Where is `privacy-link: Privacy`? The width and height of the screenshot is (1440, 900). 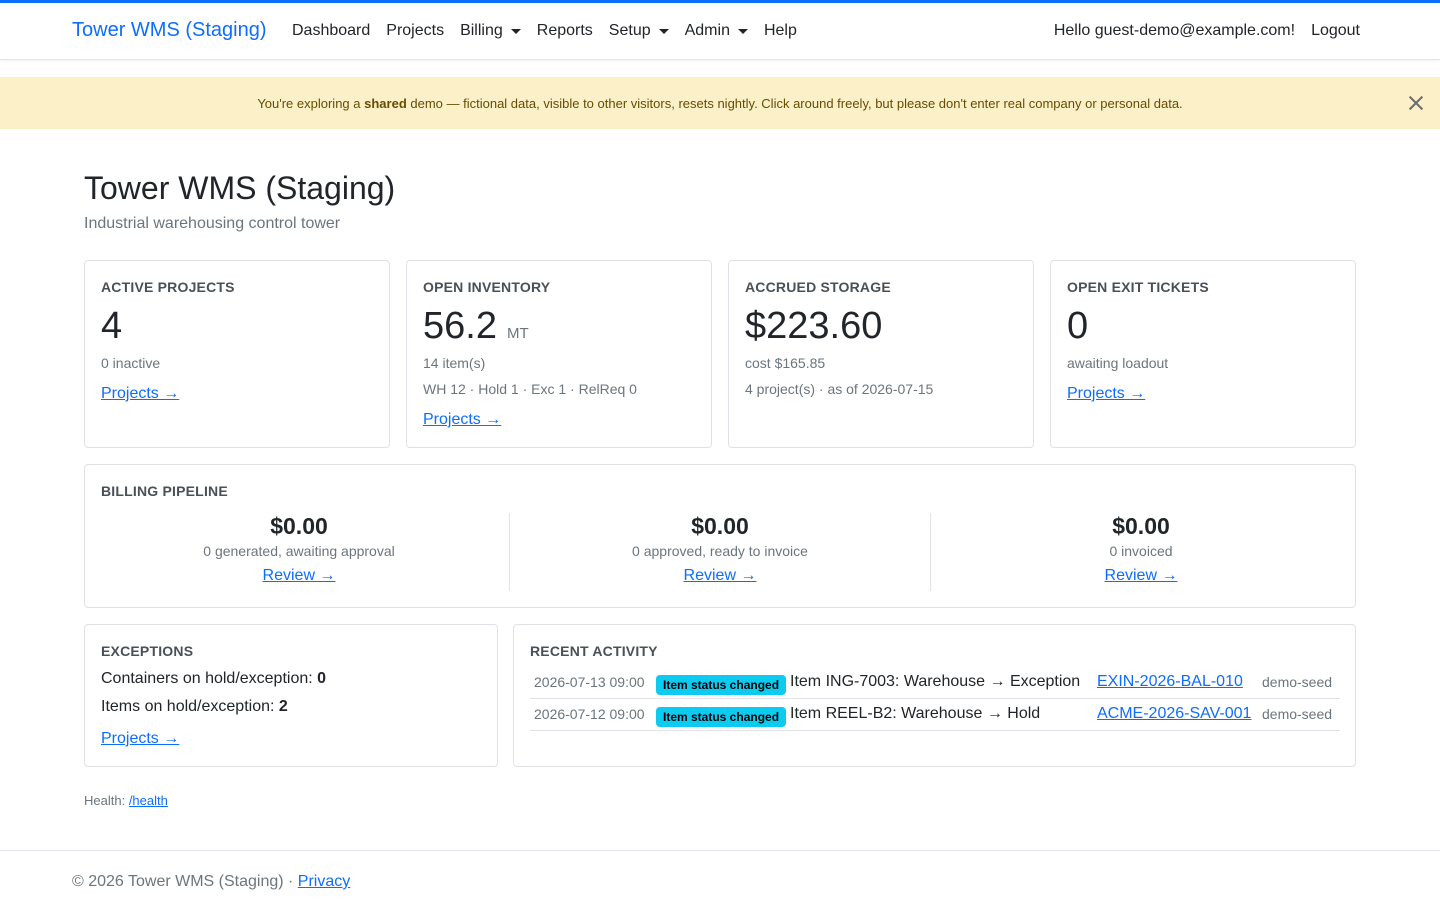 privacy-link: Privacy is located at coordinates (324, 881).